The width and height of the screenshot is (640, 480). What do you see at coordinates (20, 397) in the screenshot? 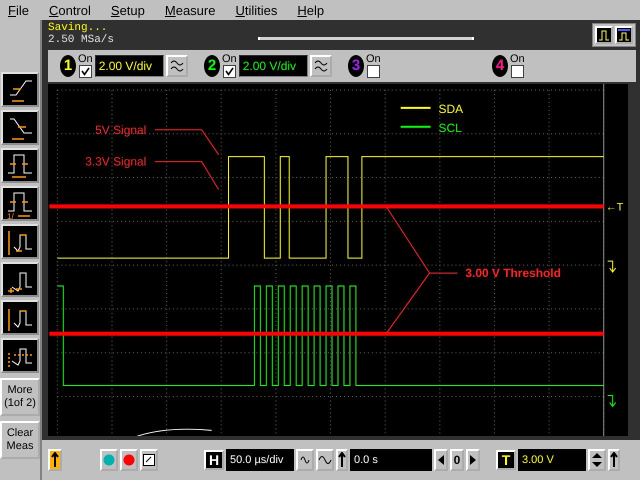
I see `side-button: More (1of 2)` at bounding box center [20, 397].